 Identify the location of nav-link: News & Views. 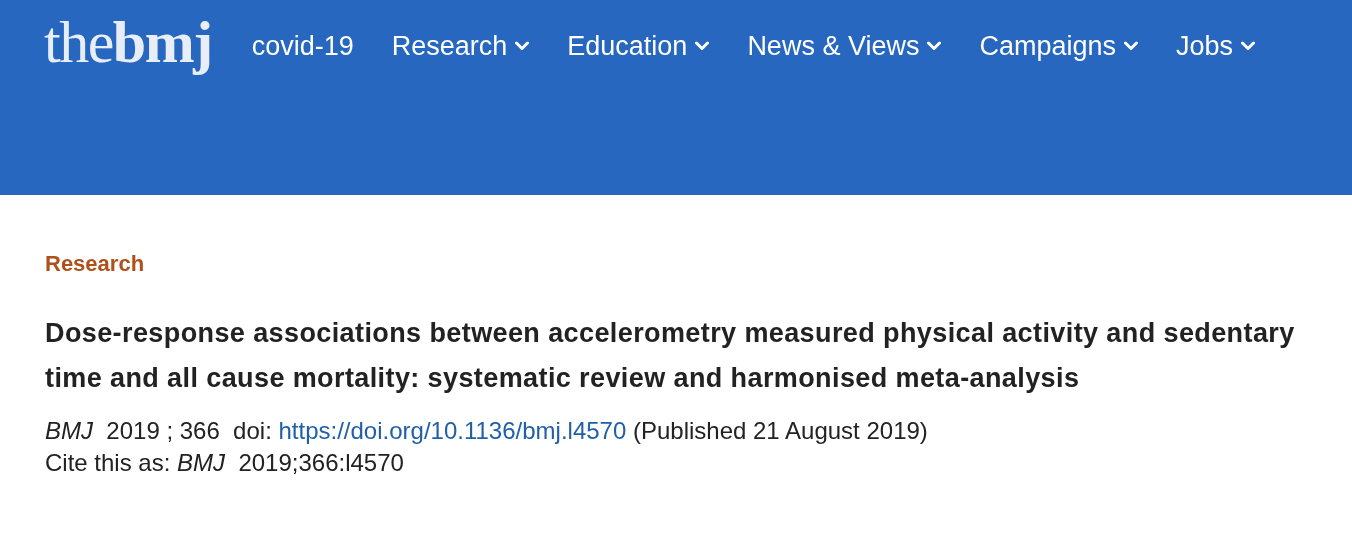
(844, 46).